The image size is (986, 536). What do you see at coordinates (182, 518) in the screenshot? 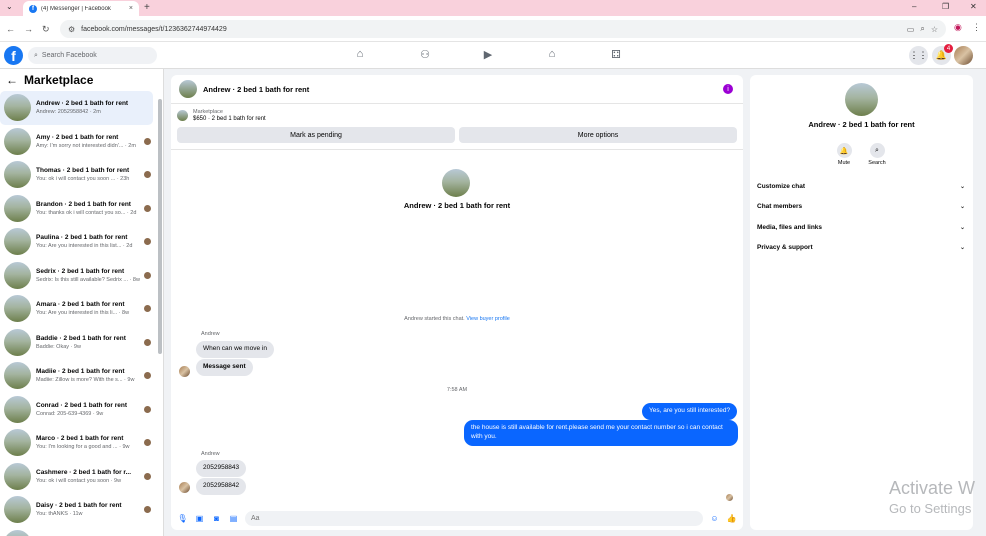
I see `microphone-icon: 🎙` at bounding box center [182, 518].